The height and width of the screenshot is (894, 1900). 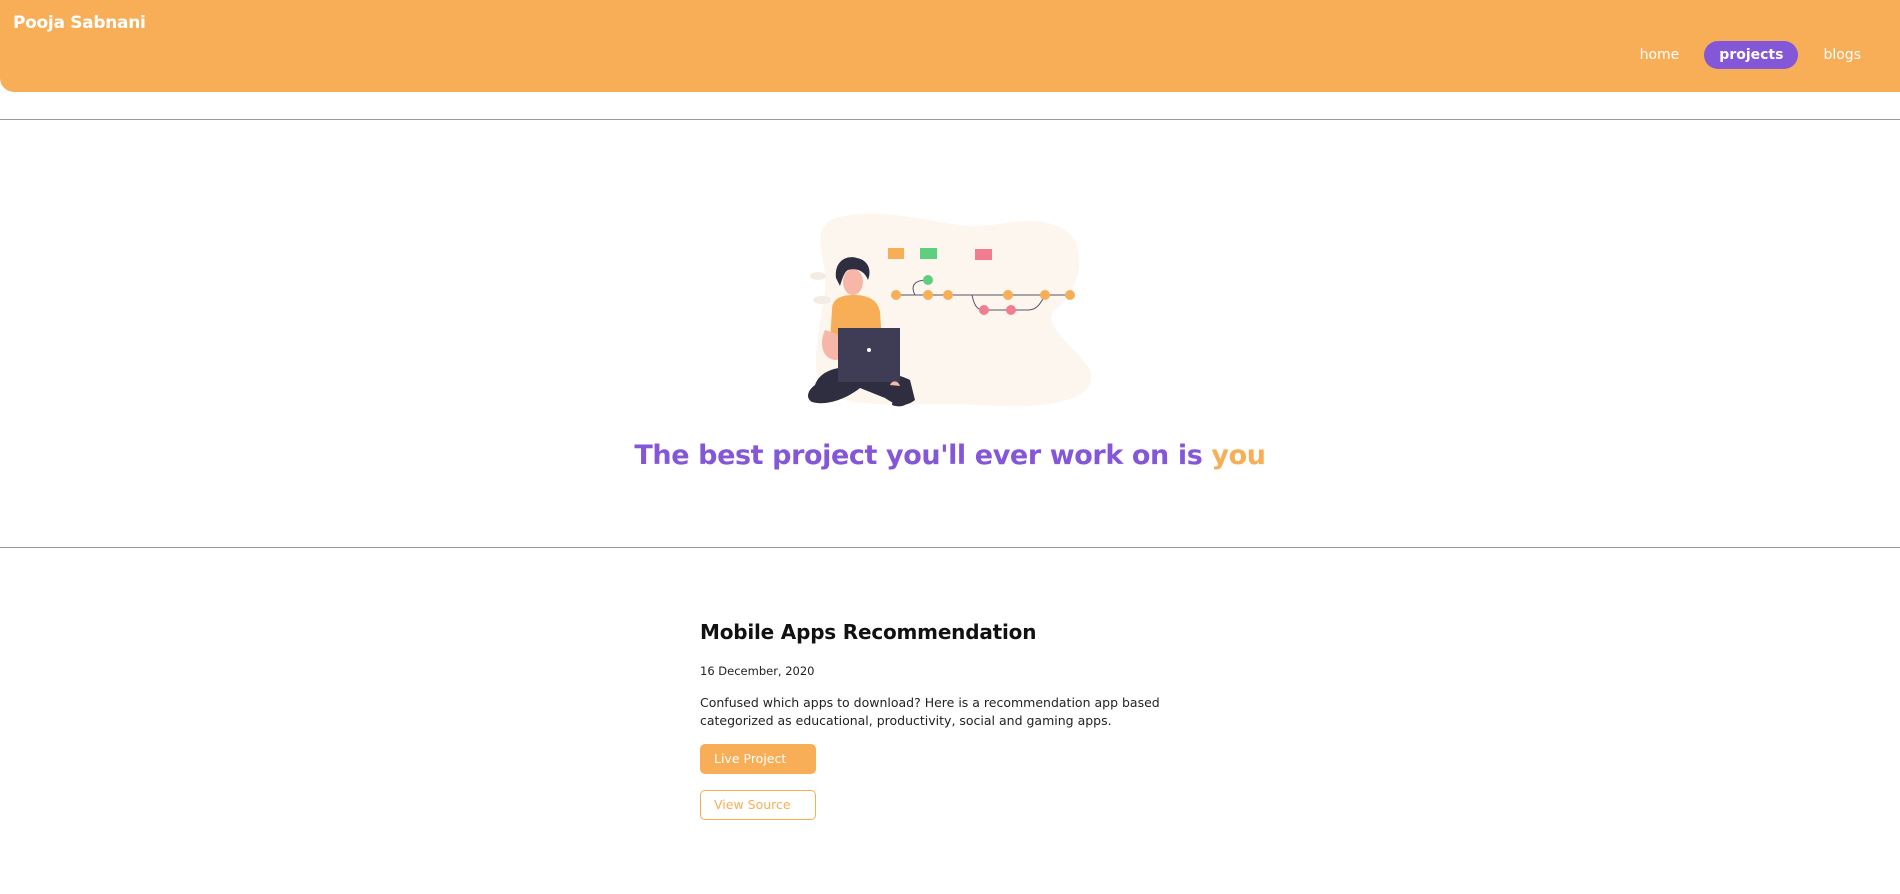 What do you see at coordinates (757, 671) in the screenshot?
I see `project-date: 16 December, 2020` at bounding box center [757, 671].